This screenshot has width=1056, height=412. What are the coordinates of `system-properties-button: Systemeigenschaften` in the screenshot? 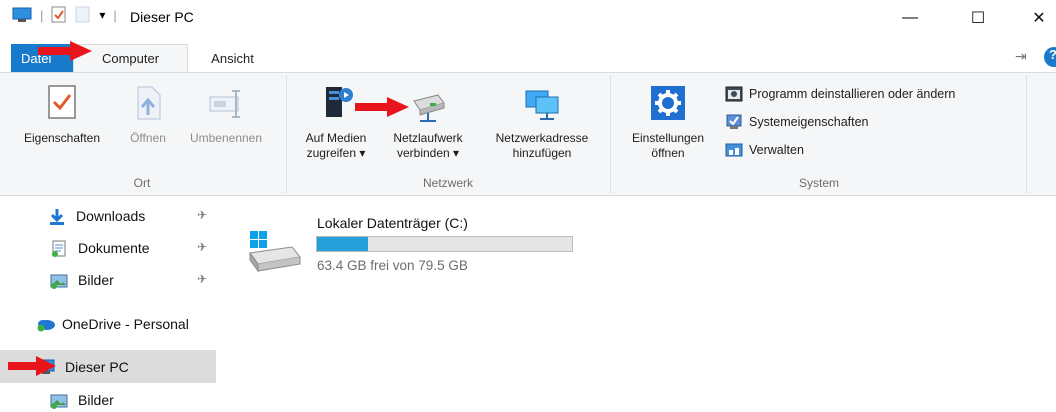 It's located at (797, 122).